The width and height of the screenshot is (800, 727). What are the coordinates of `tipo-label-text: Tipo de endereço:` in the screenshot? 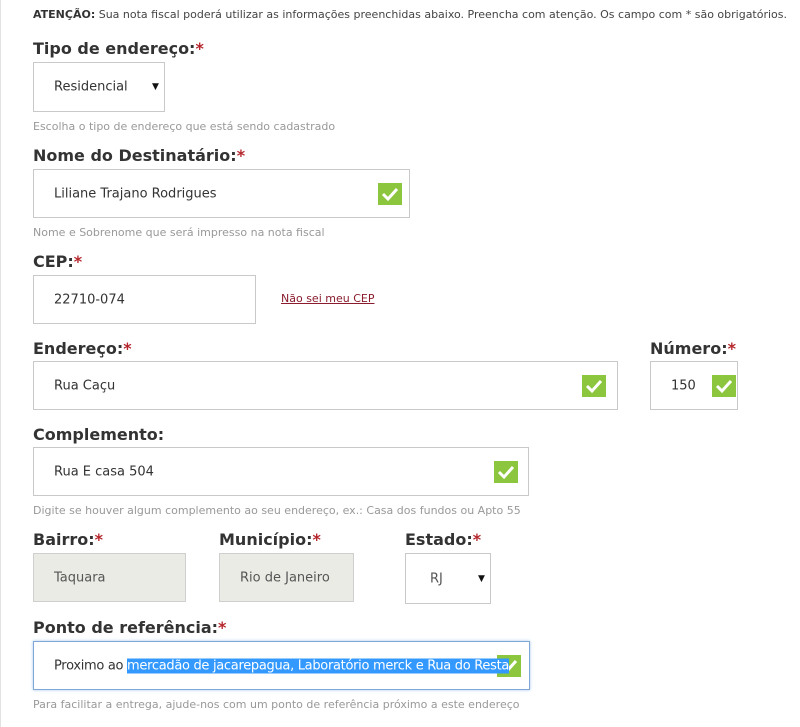 It's located at (114, 48).